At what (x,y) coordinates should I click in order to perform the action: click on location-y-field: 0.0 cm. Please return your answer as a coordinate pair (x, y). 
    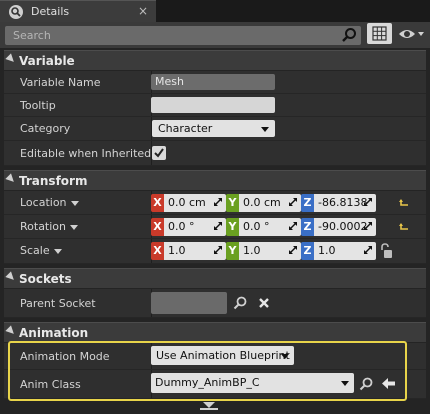
    Looking at the image, I should click on (270, 203).